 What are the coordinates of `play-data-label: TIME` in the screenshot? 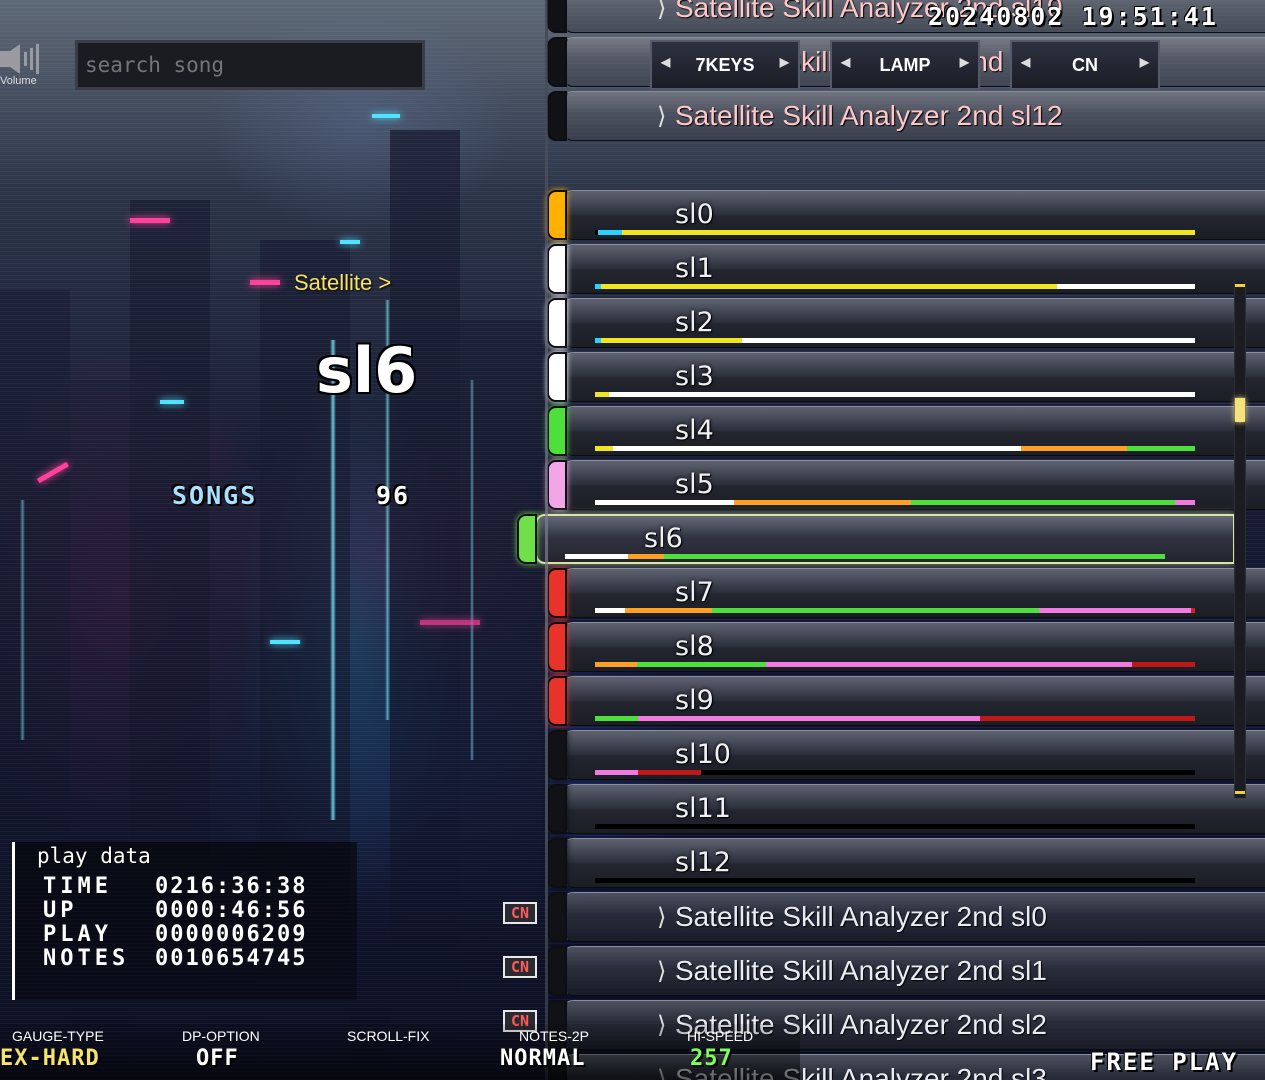 It's located at (77, 886).